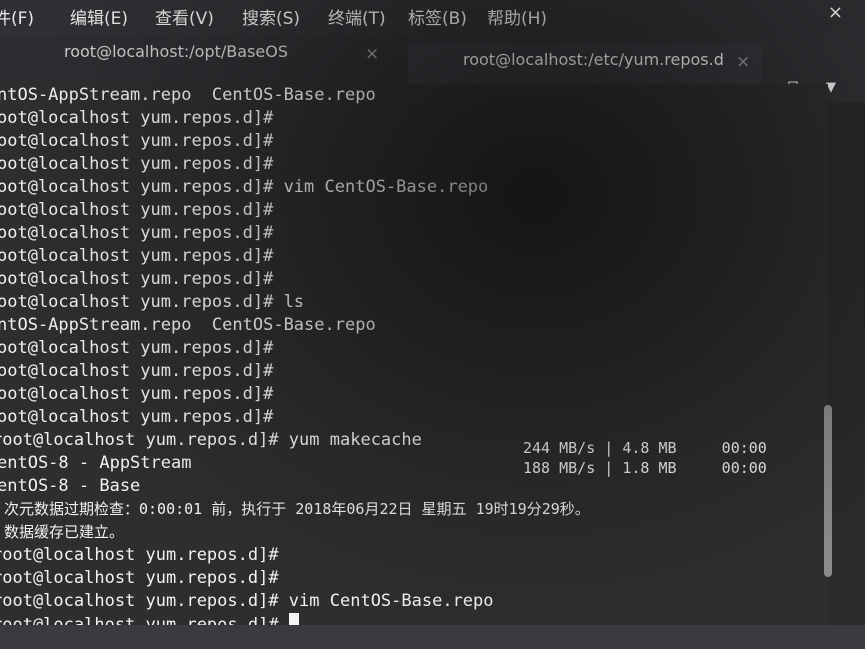 The image size is (865, 649). What do you see at coordinates (432, 637) in the screenshot?
I see `terminal-bottom-edge` at bounding box center [432, 637].